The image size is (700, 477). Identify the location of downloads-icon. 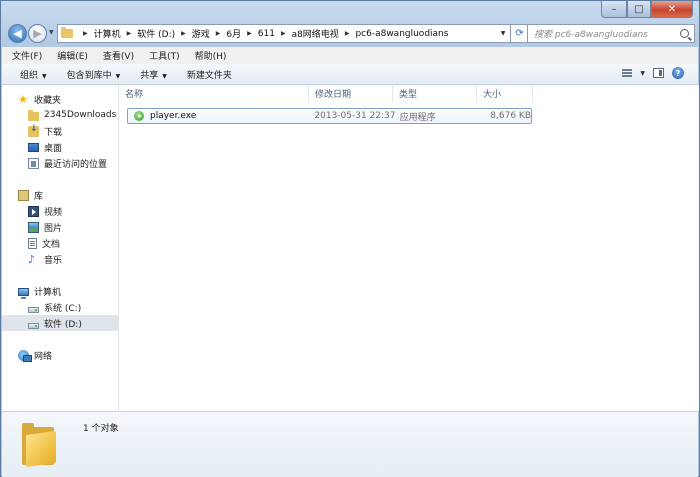
(33, 130).